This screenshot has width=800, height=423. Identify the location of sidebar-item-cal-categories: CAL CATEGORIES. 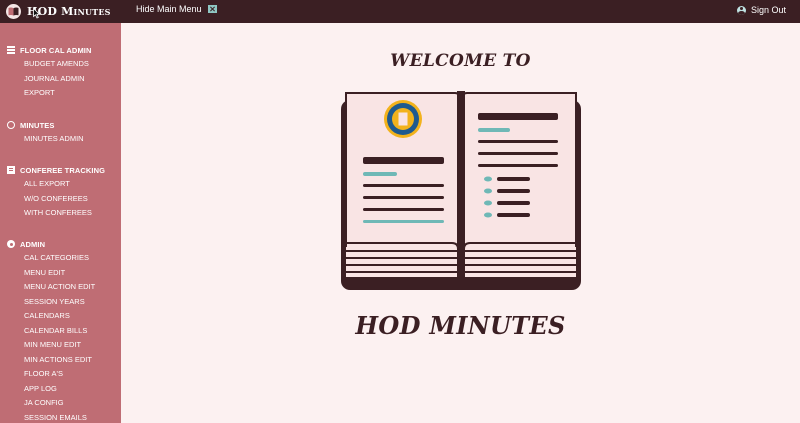
(60, 258).